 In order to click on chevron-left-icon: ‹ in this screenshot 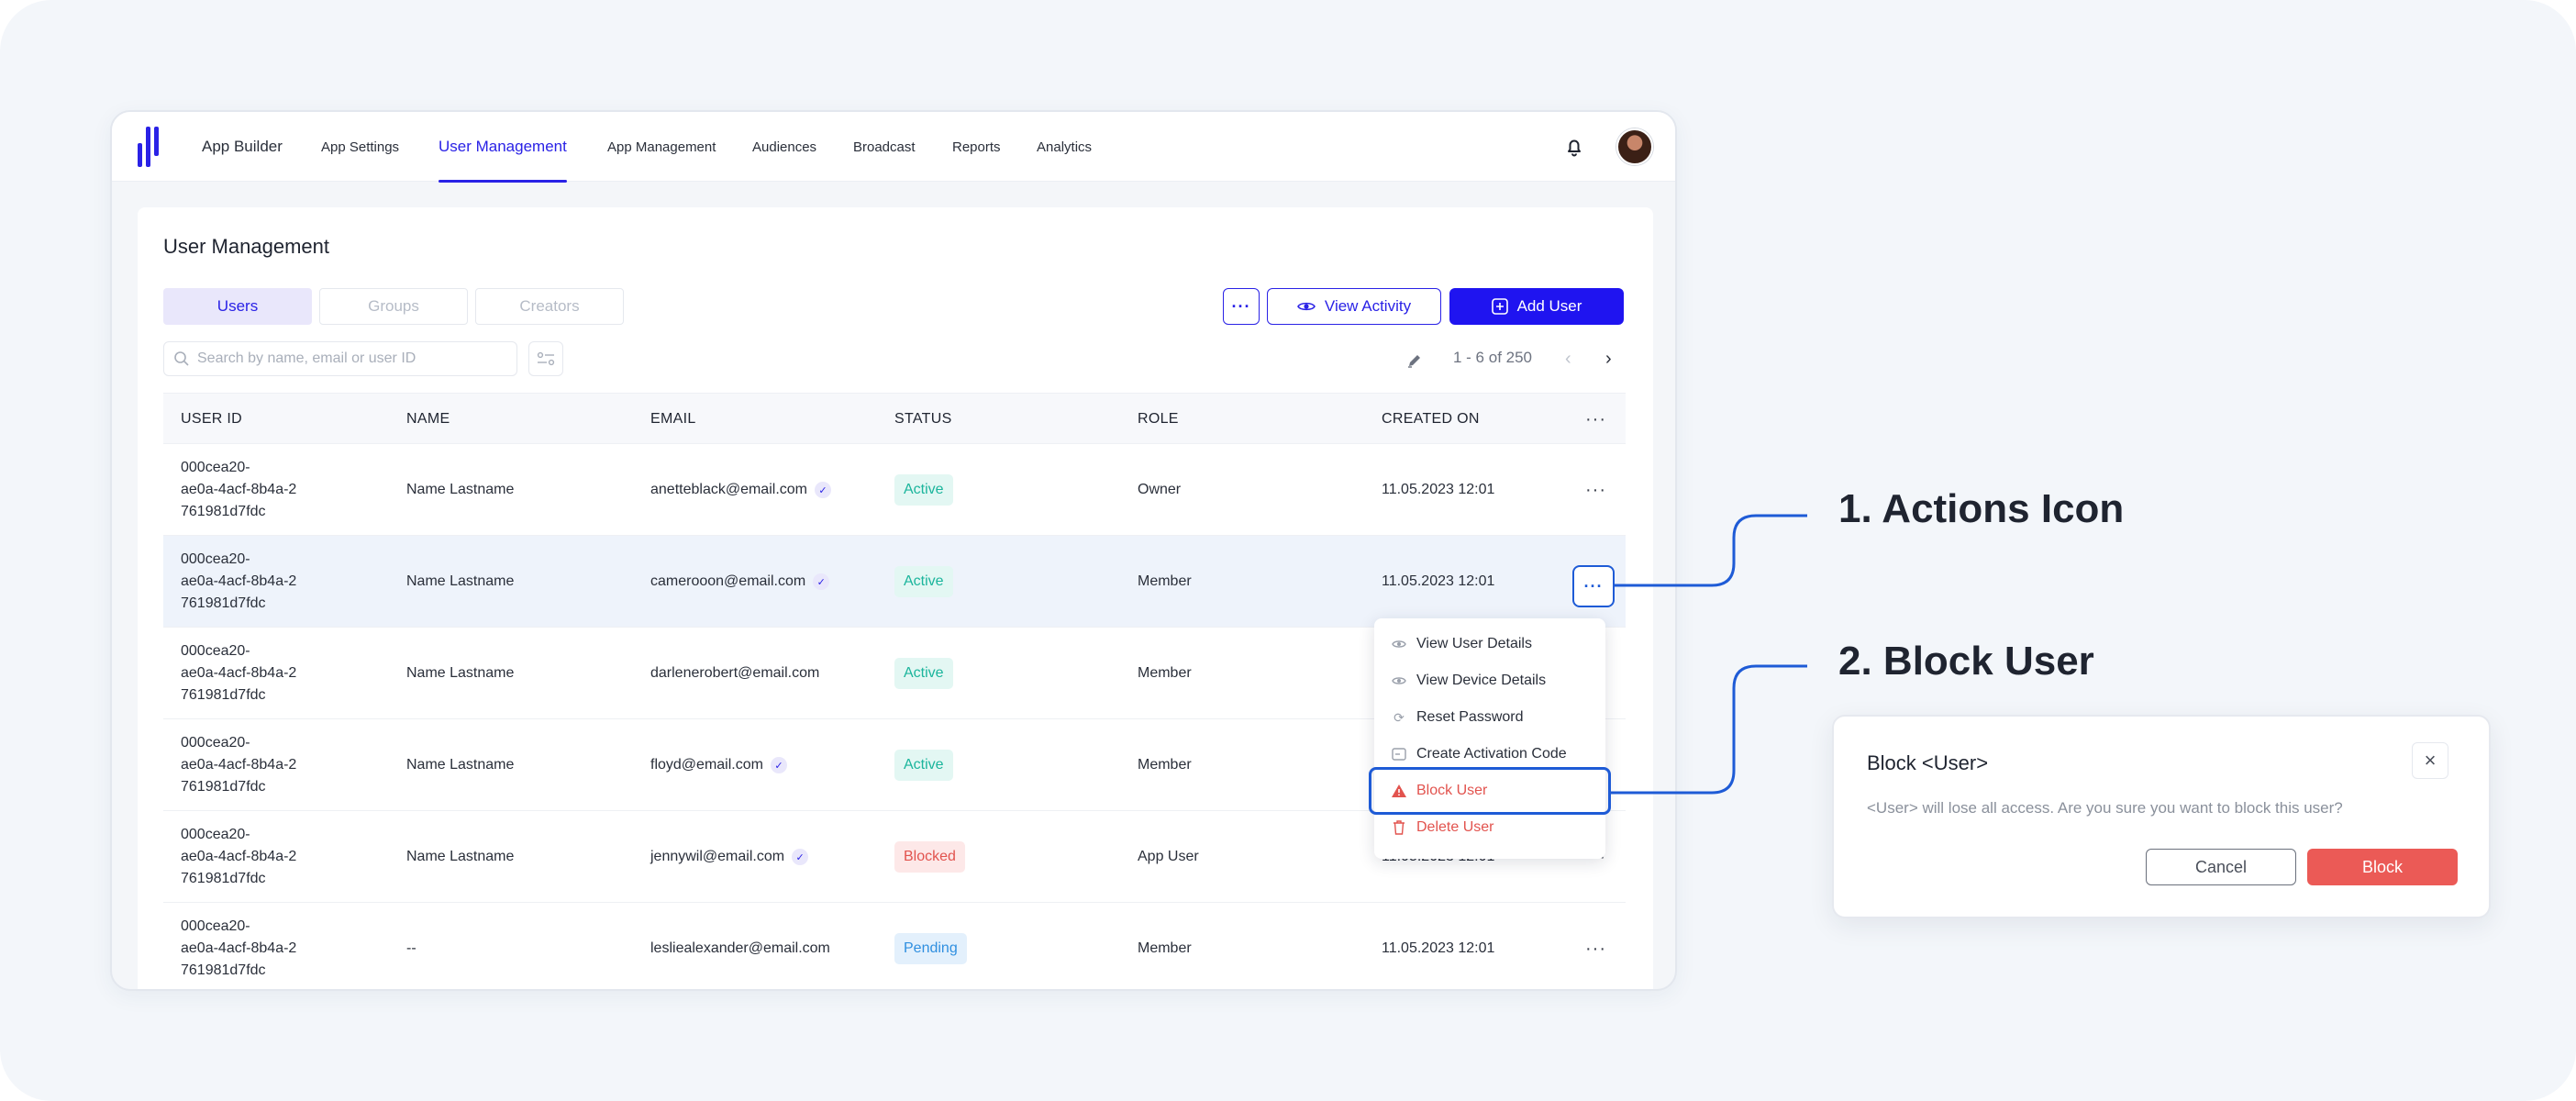, I will do `click(1568, 359)`.